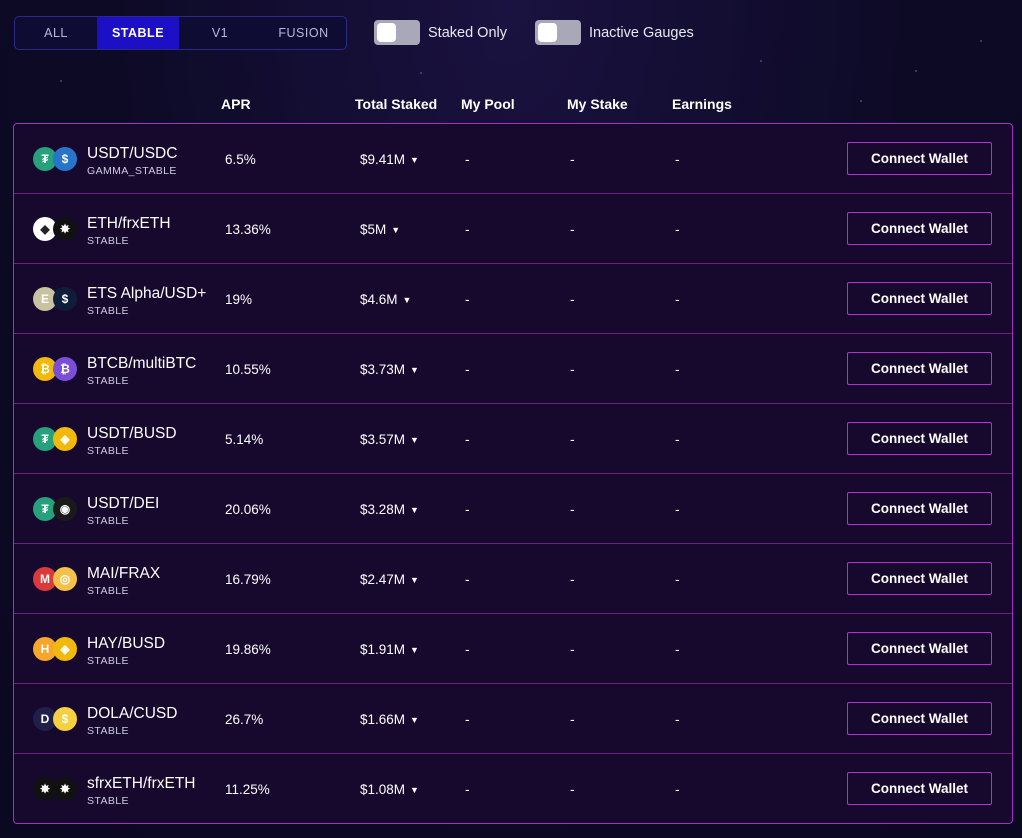  What do you see at coordinates (597, 104) in the screenshot?
I see `column-header-my-stake: My Stake` at bounding box center [597, 104].